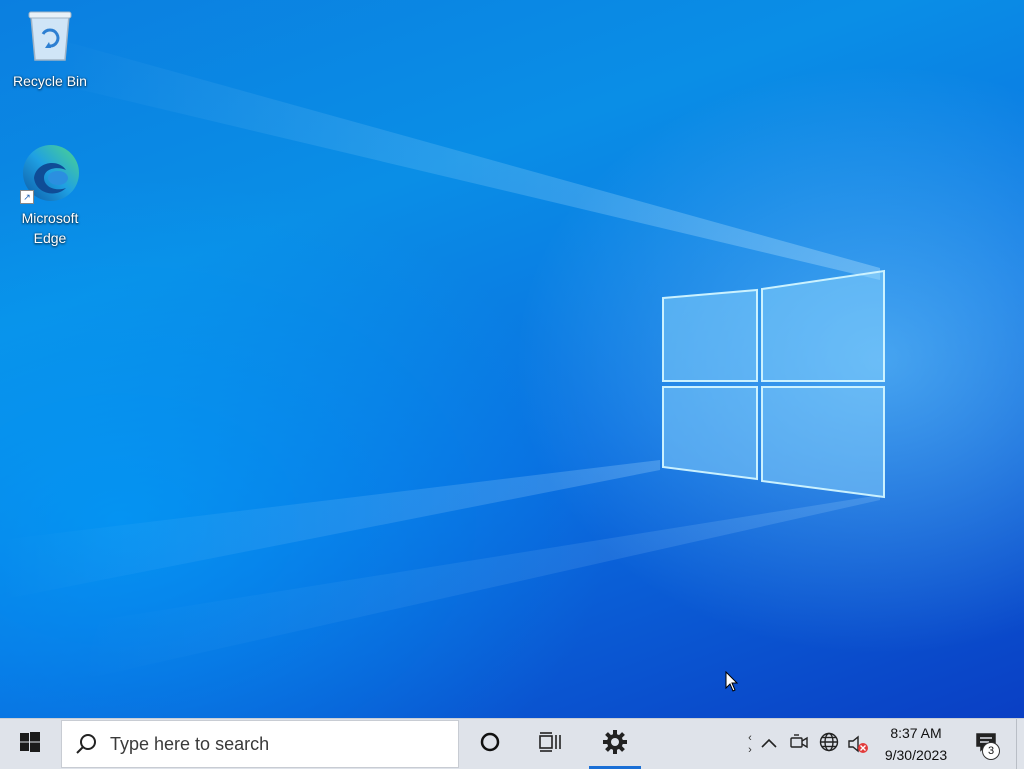 The height and width of the screenshot is (769, 1024). I want to click on edge-icon: ↗, so click(50, 174).